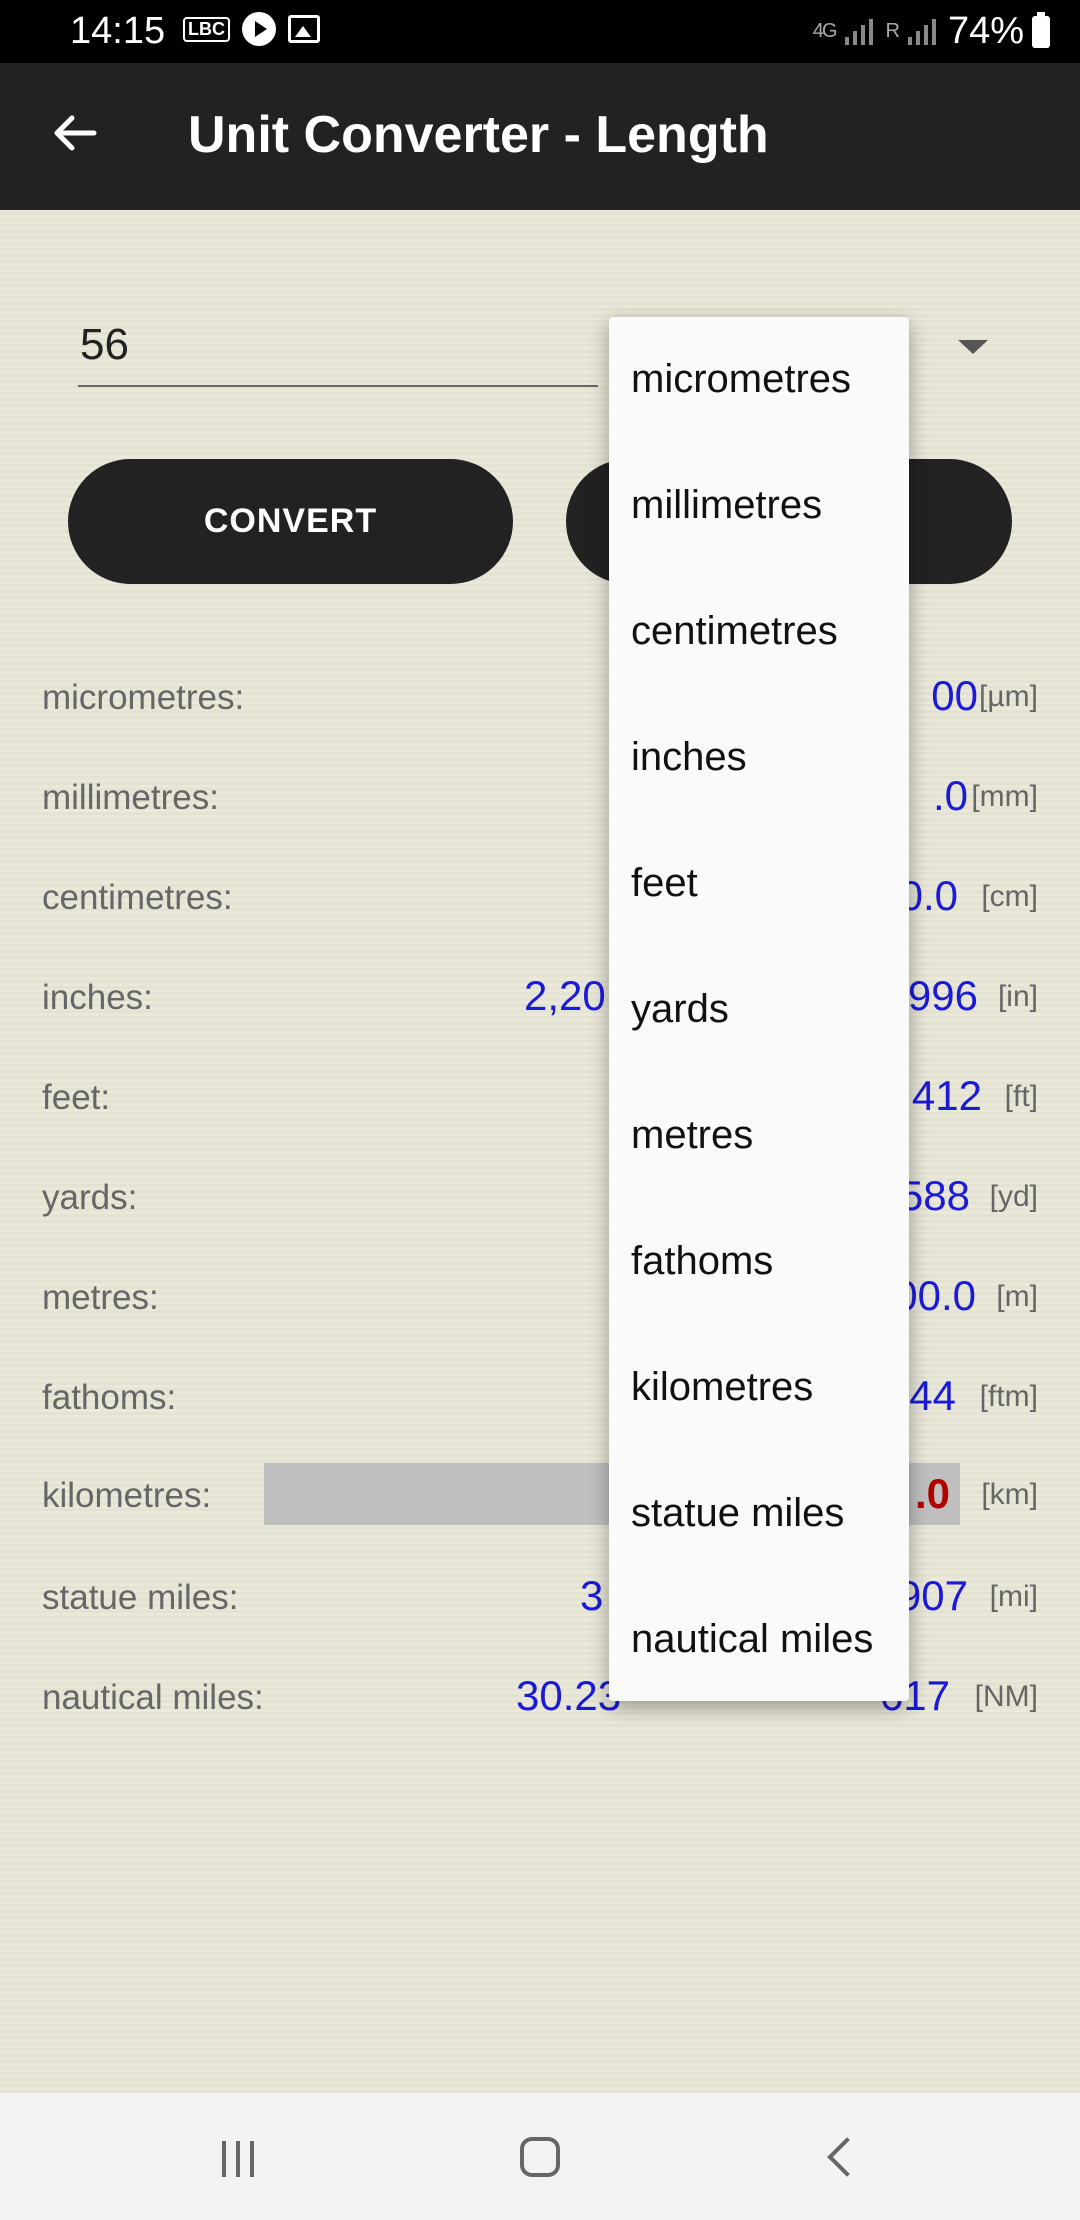 This screenshot has width=1080, height=2220. Describe the element at coordinates (1006, 1696) in the screenshot. I see `result-unit: [NM]` at that location.